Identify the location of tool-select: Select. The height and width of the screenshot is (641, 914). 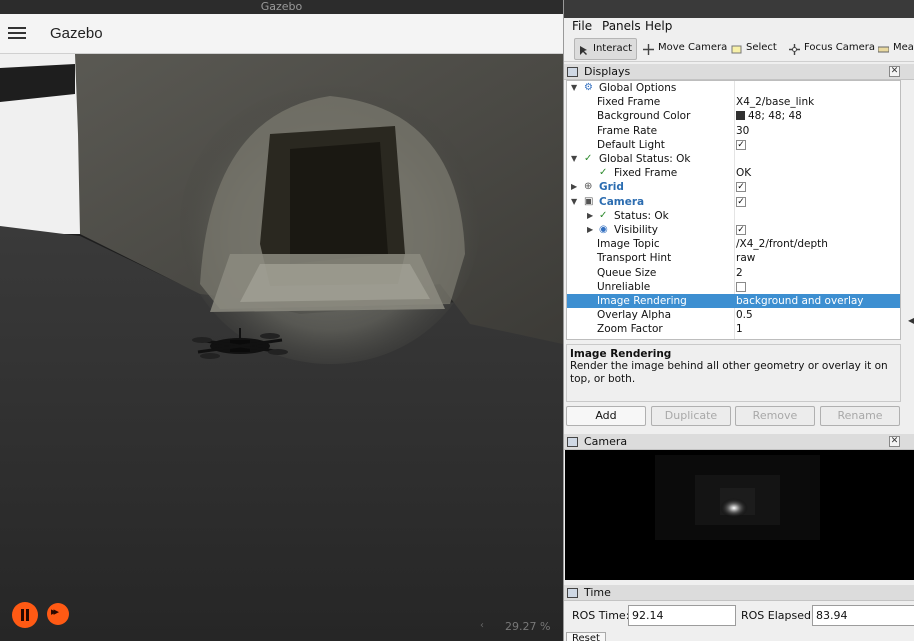
(754, 49).